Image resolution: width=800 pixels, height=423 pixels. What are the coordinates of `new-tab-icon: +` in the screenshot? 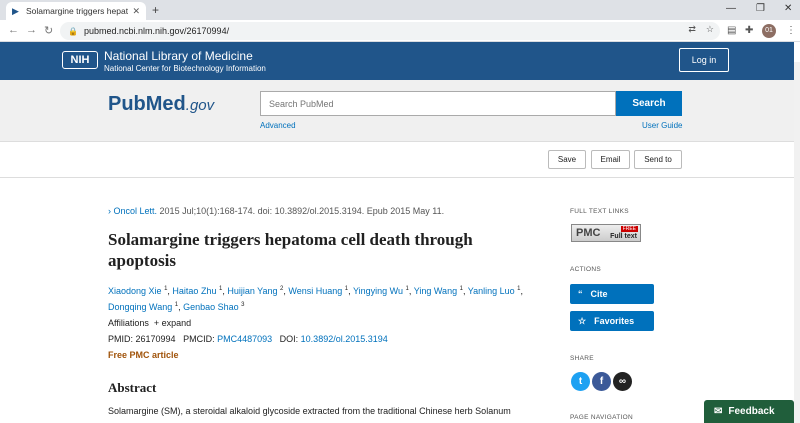 It's located at (155, 10).